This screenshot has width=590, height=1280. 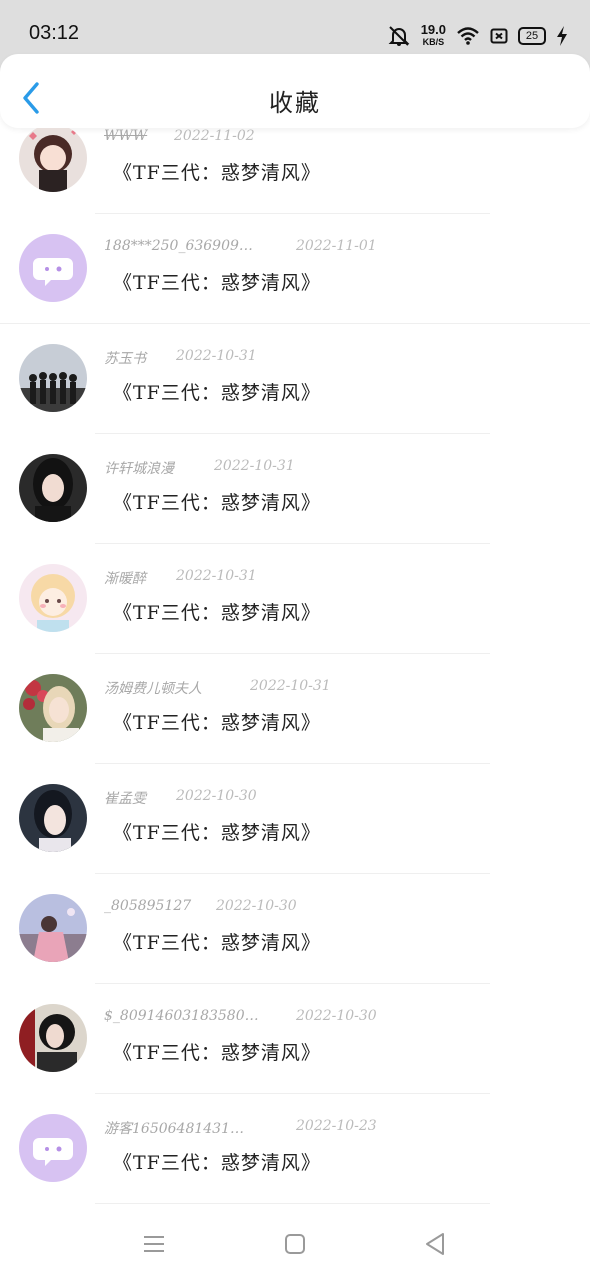 I want to click on menu-icon, so click(x=154, y=1244).